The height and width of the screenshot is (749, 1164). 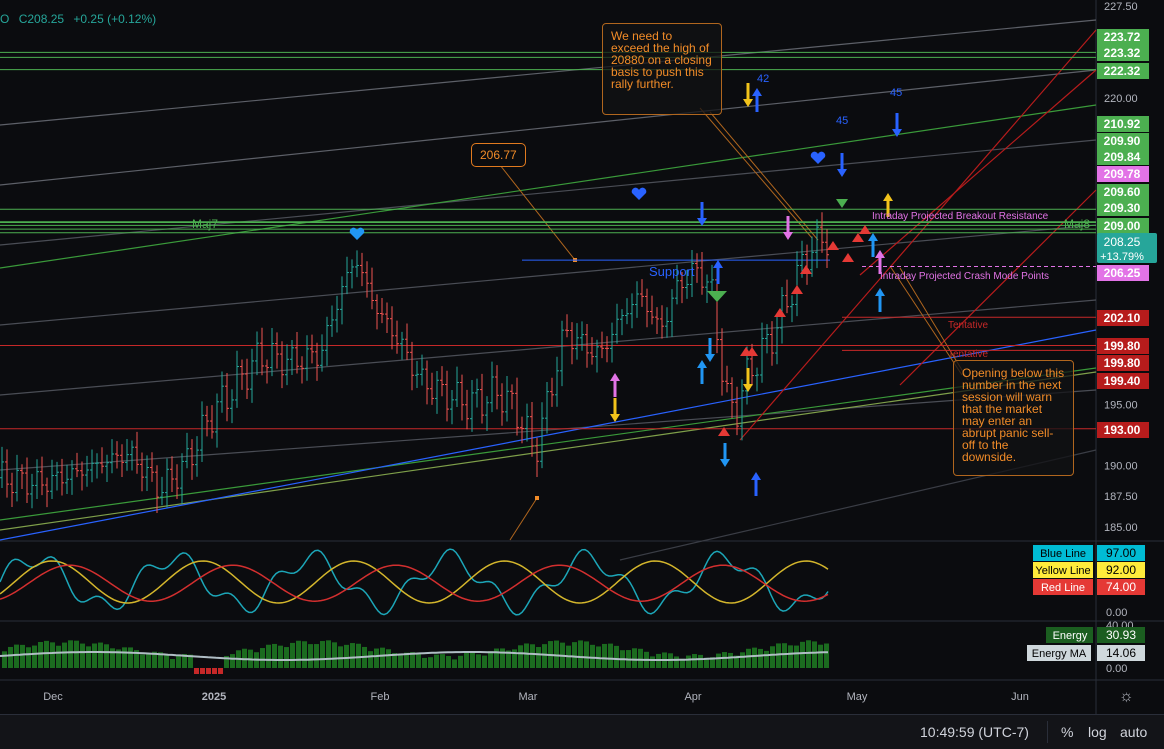 I want to click on oscillator-value-label: 92.00, so click(x=1121, y=570).